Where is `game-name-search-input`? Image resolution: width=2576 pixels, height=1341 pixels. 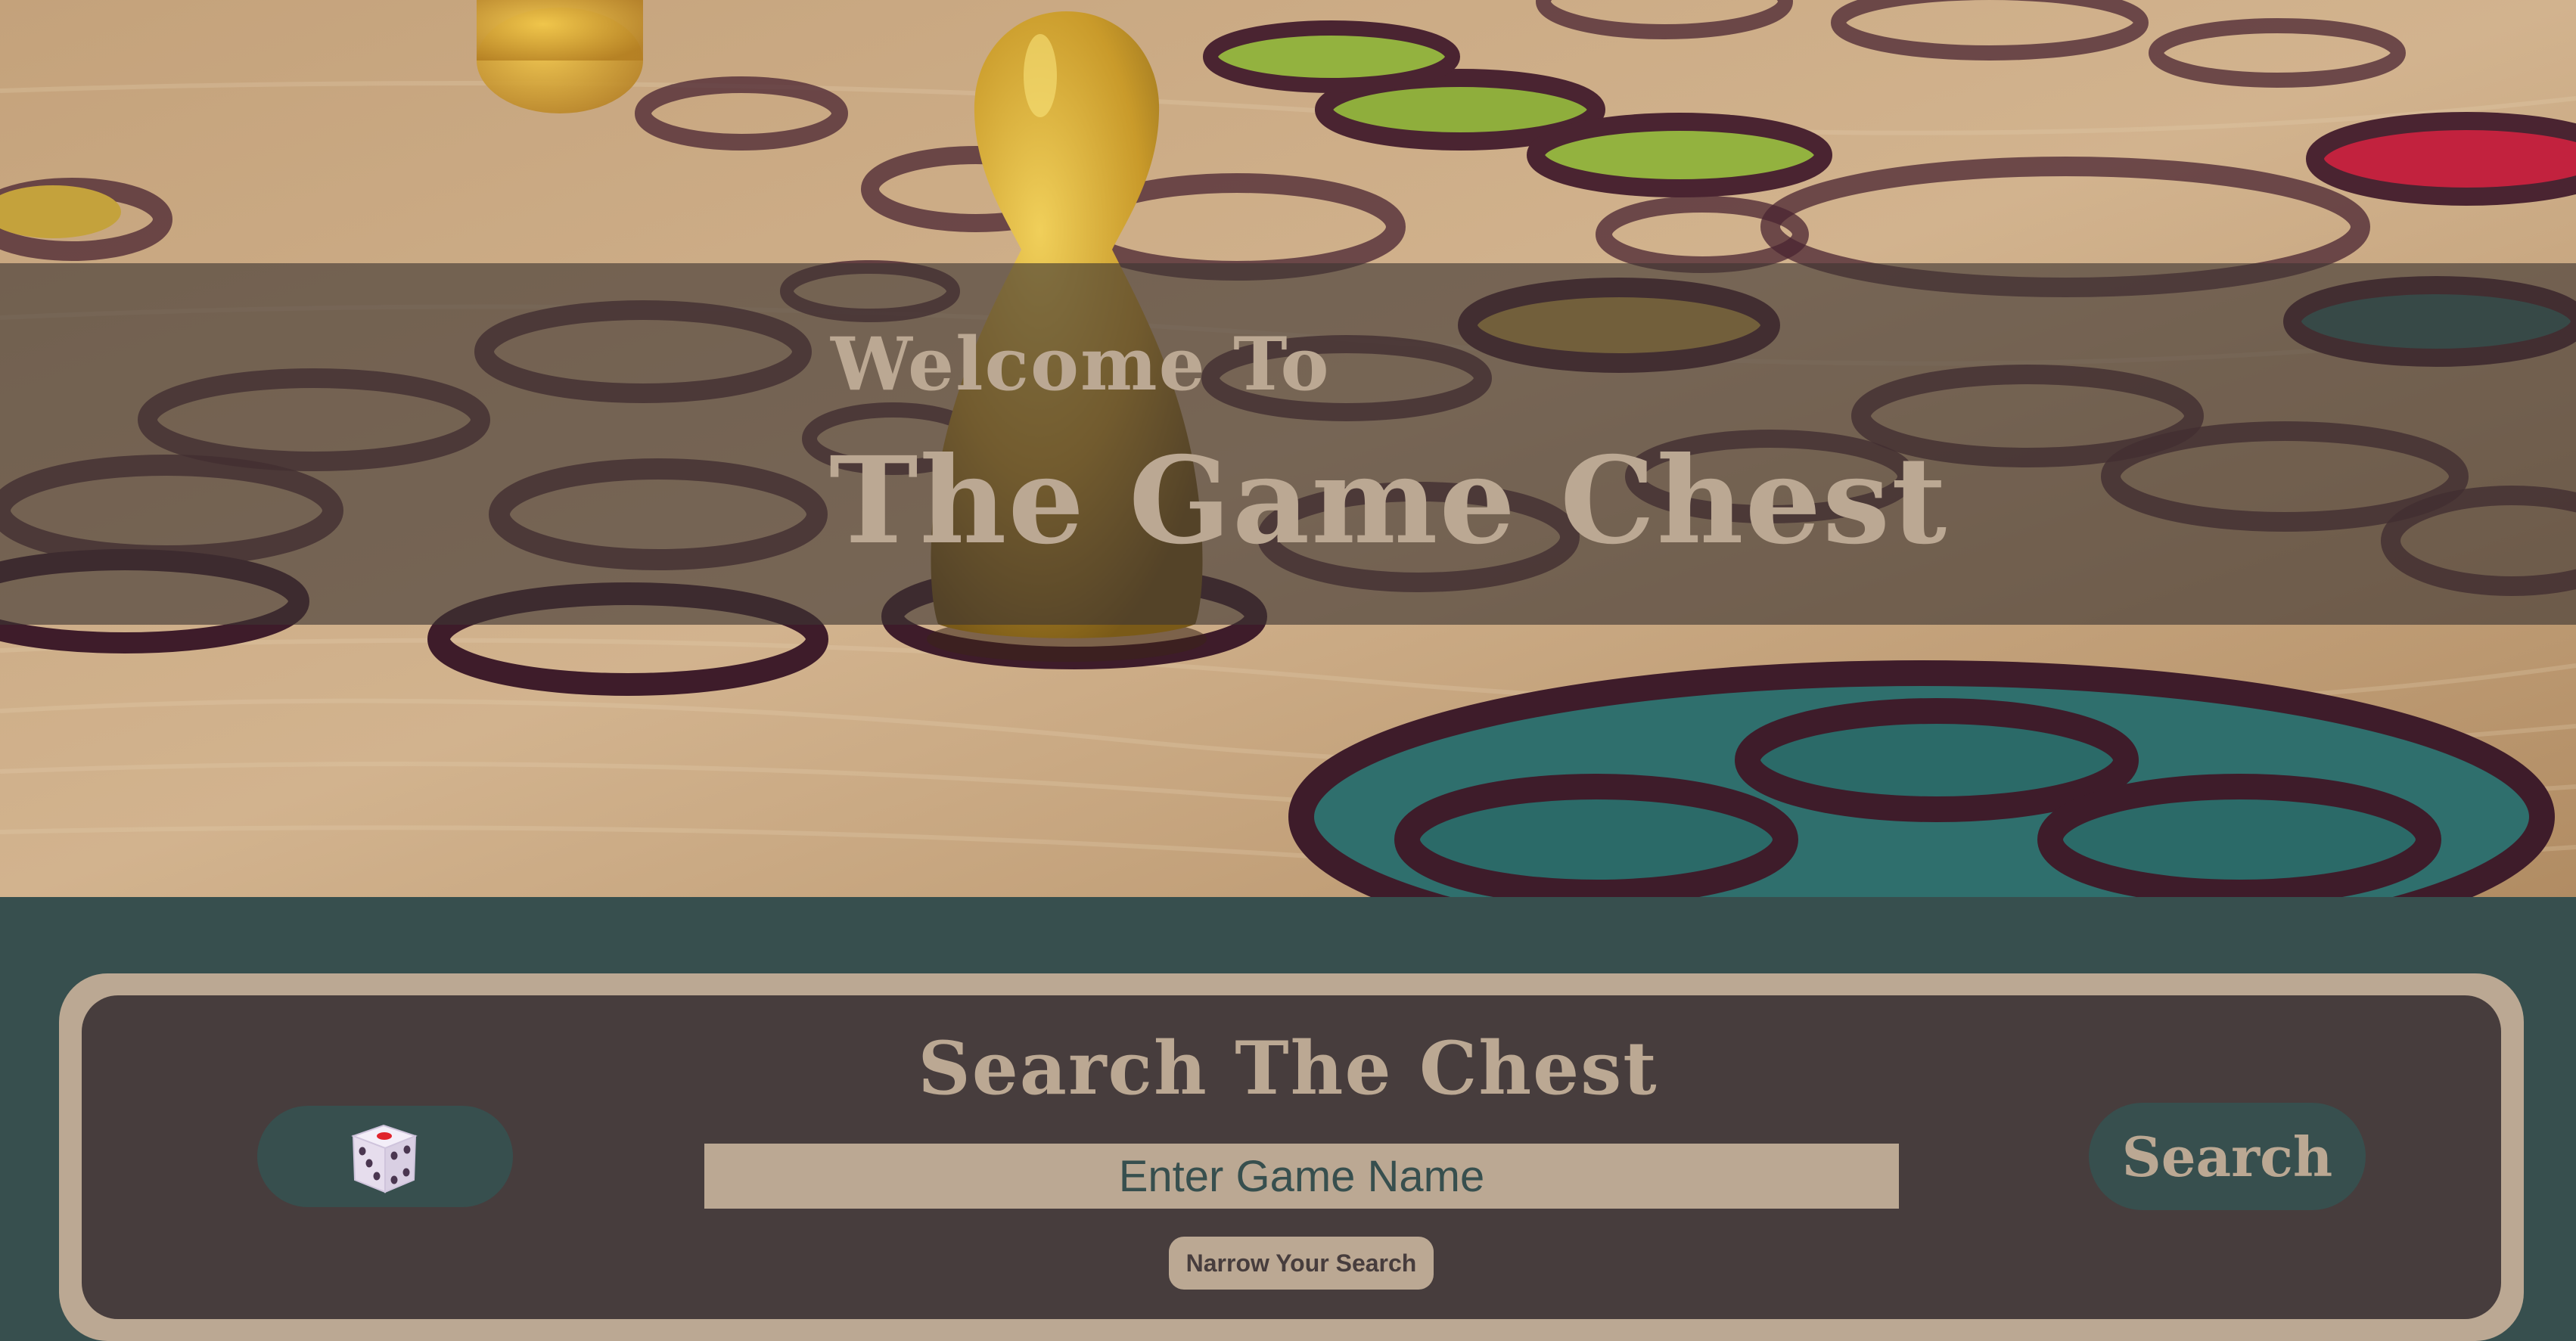
game-name-search-input is located at coordinates (1301, 1176).